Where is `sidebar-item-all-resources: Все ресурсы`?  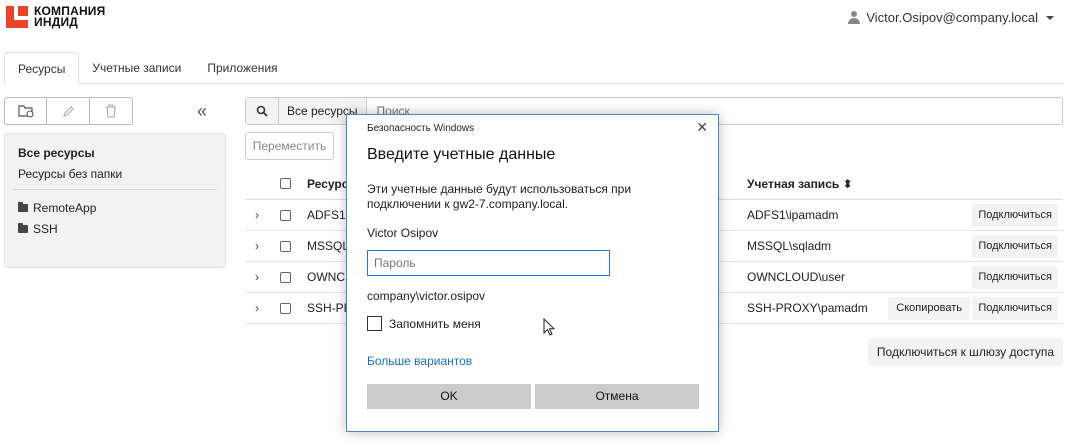 sidebar-item-all-resources: Все ресурсы is located at coordinates (56, 153).